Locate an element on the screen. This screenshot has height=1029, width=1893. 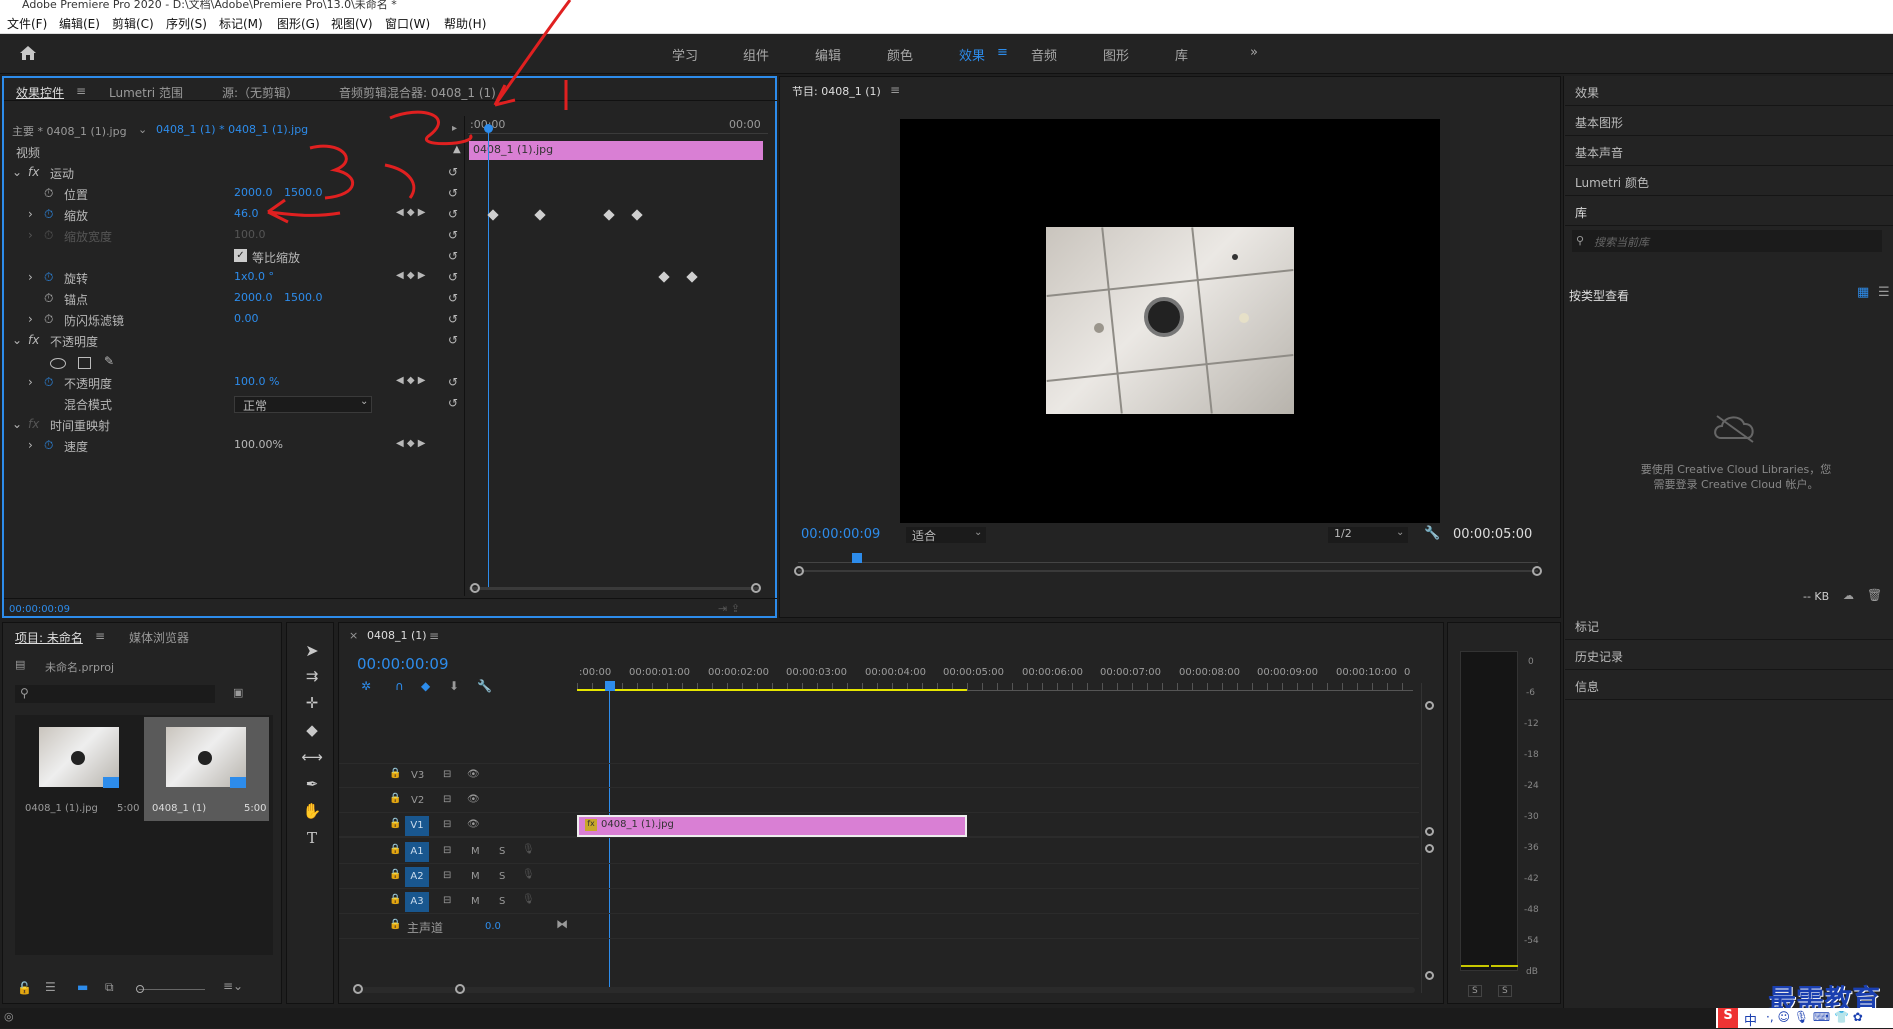
rectangle-mask-icon is located at coordinates (84, 363).